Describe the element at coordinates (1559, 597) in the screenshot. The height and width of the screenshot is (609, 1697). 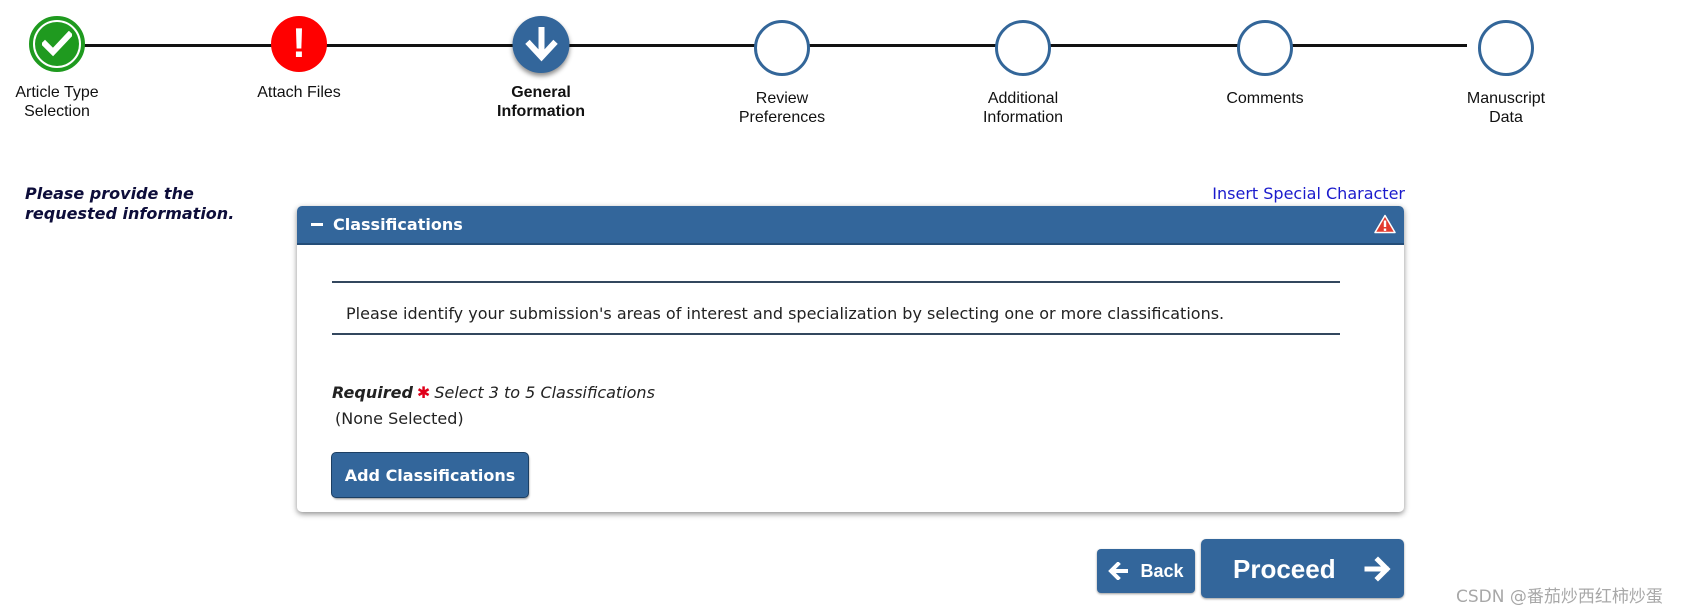
I see `watermark-text: CSDN @番茄炒西红柿炒蛋` at that location.